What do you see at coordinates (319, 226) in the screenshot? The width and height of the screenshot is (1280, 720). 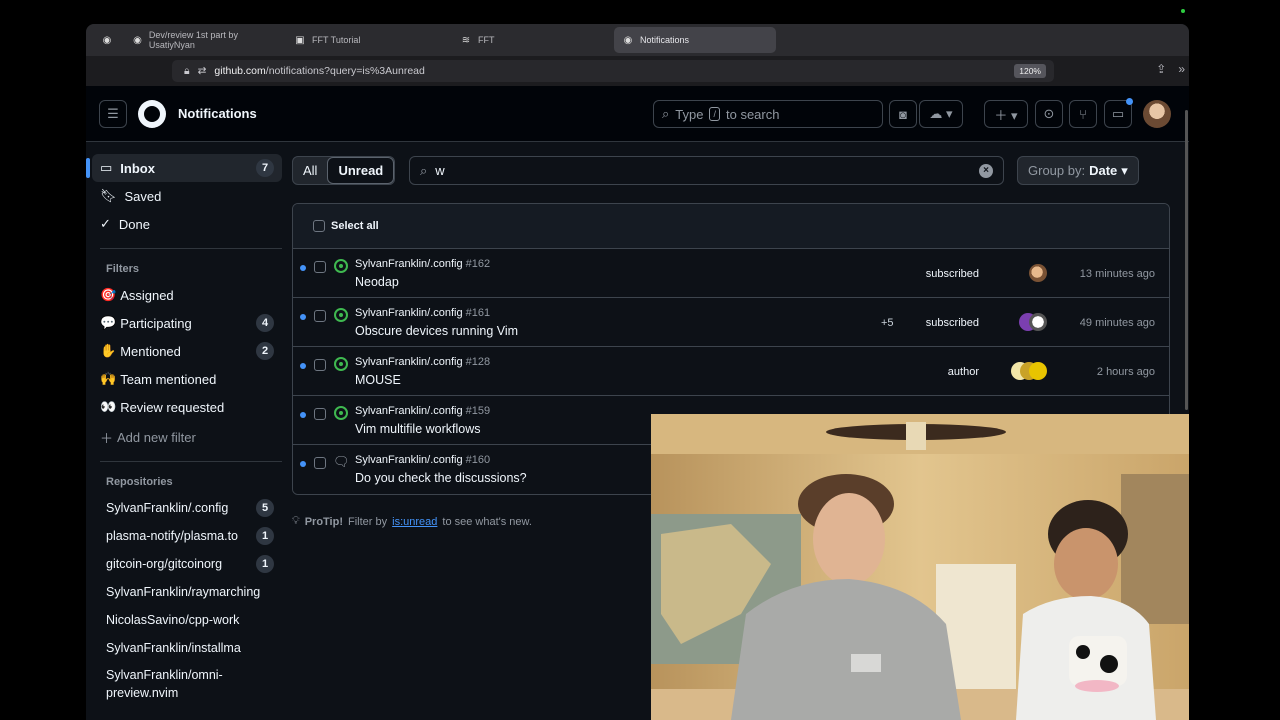 I see `select-all-checkbox` at bounding box center [319, 226].